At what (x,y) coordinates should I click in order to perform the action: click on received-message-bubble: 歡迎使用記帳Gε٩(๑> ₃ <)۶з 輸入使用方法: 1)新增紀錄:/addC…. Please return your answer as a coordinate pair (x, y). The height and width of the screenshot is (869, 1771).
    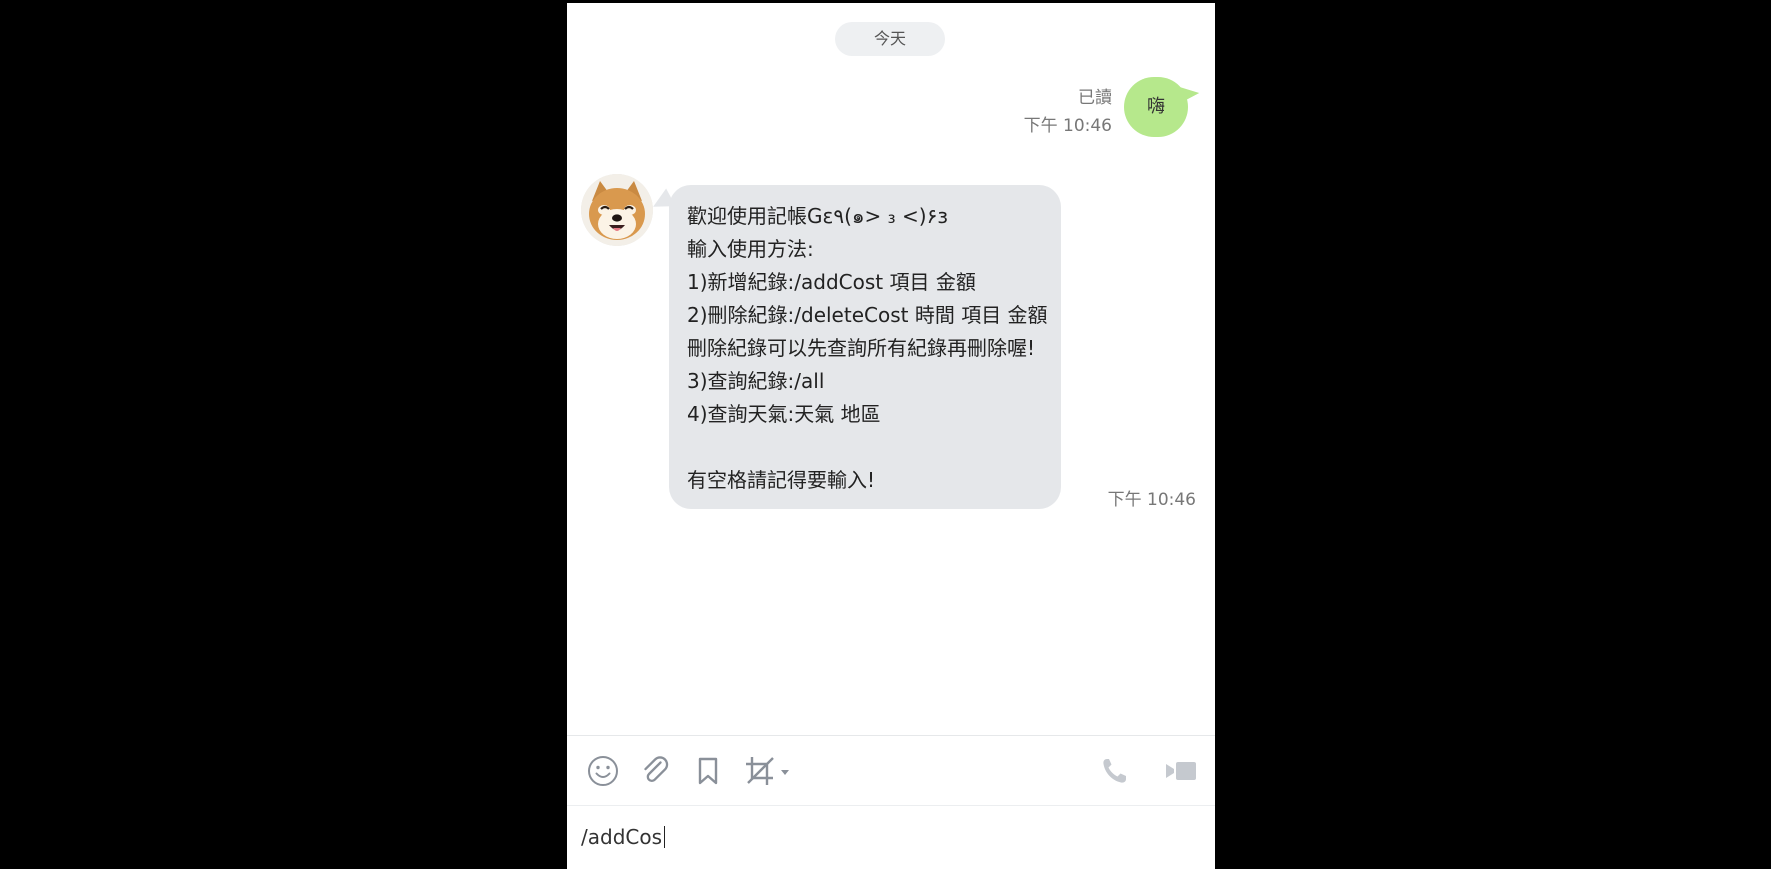
    Looking at the image, I should click on (865, 347).